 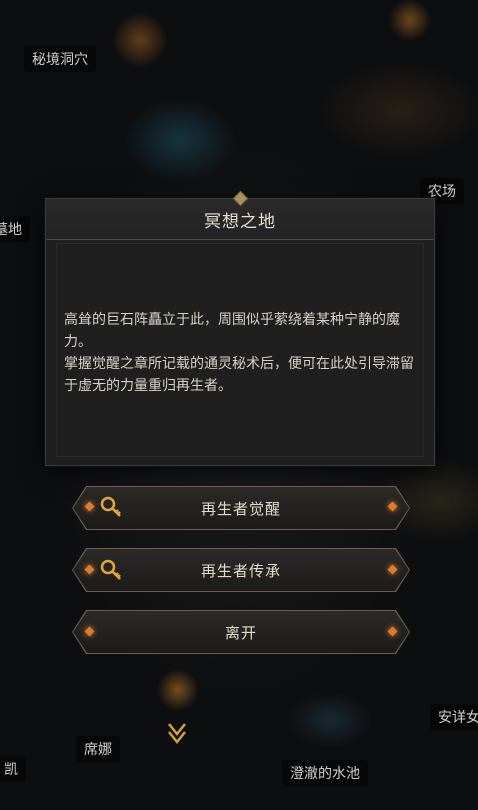 What do you see at coordinates (60, 59) in the screenshot?
I see `map-label-mijing-dongxue: 秘境洞穴` at bounding box center [60, 59].